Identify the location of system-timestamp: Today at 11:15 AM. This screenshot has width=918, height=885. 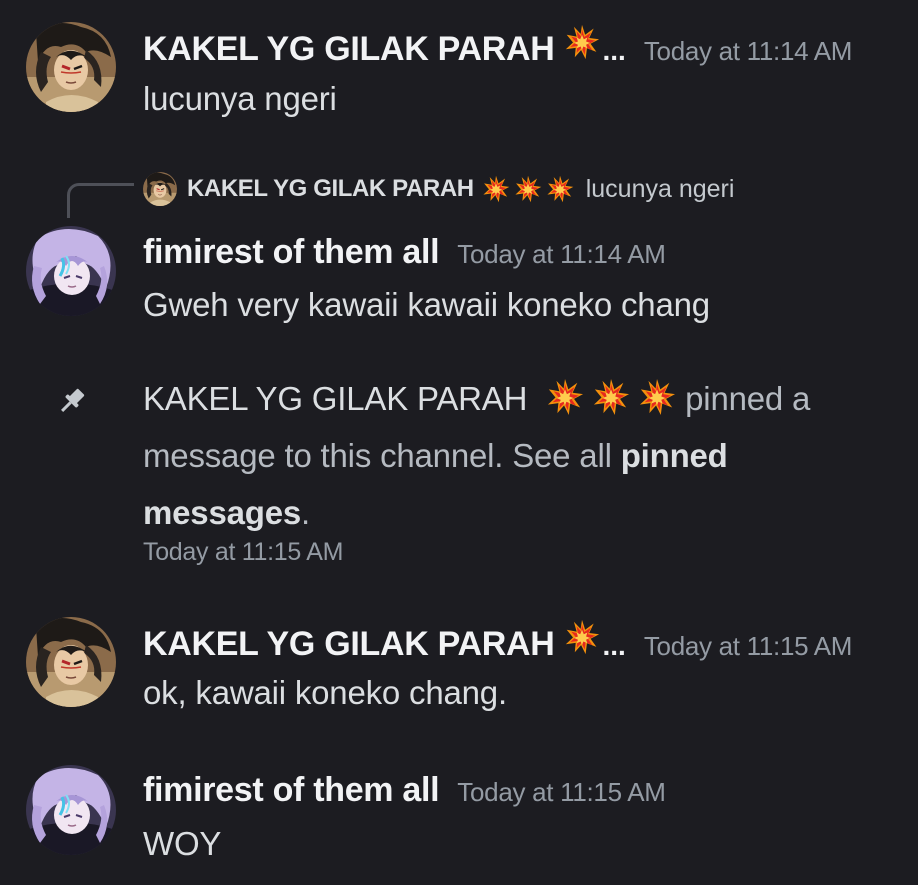
(243, 552).